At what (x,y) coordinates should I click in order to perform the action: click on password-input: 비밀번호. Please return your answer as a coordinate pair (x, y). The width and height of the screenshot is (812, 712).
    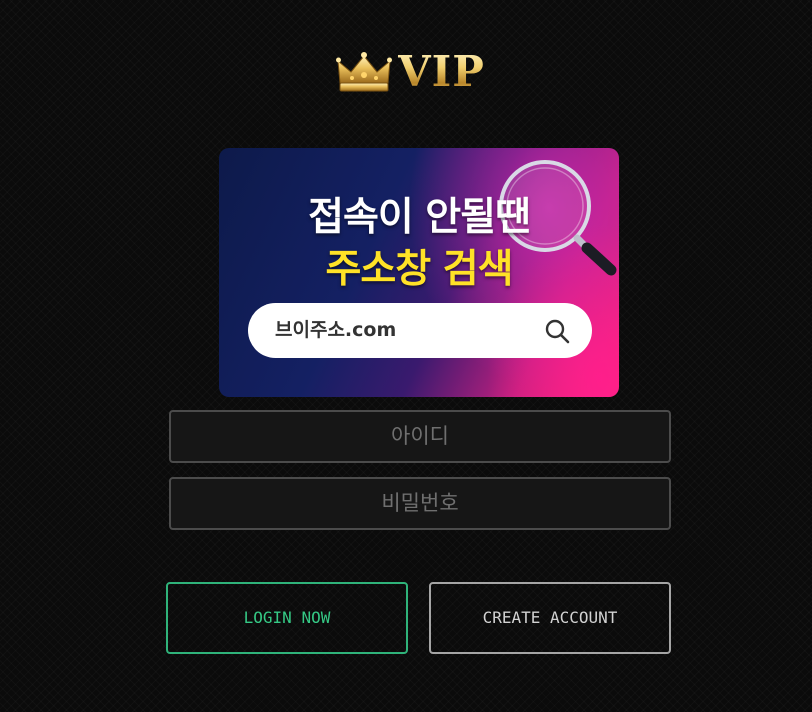
    Looking at the image, I should click on (420, 503).